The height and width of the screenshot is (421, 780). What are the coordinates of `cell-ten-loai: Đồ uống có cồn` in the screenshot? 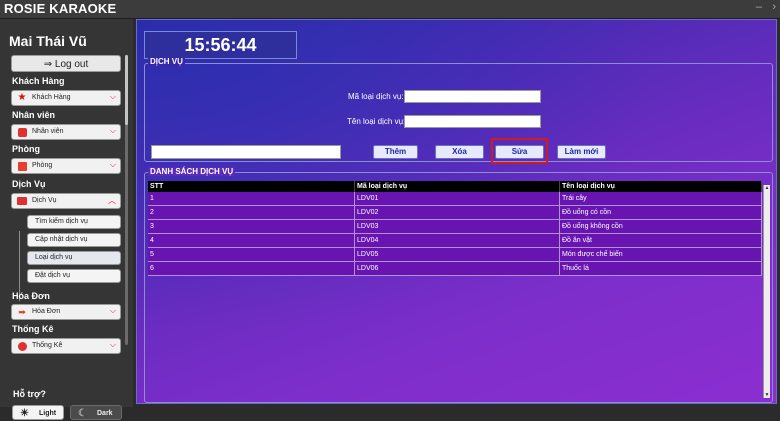 It's located at (661, 212).